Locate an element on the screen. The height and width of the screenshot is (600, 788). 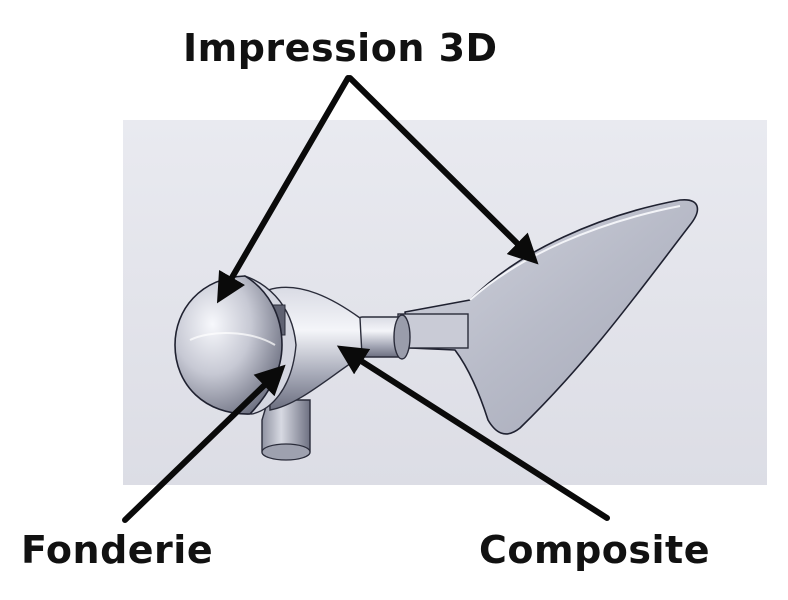
coupling-ring is located at coordinates (402, 337).